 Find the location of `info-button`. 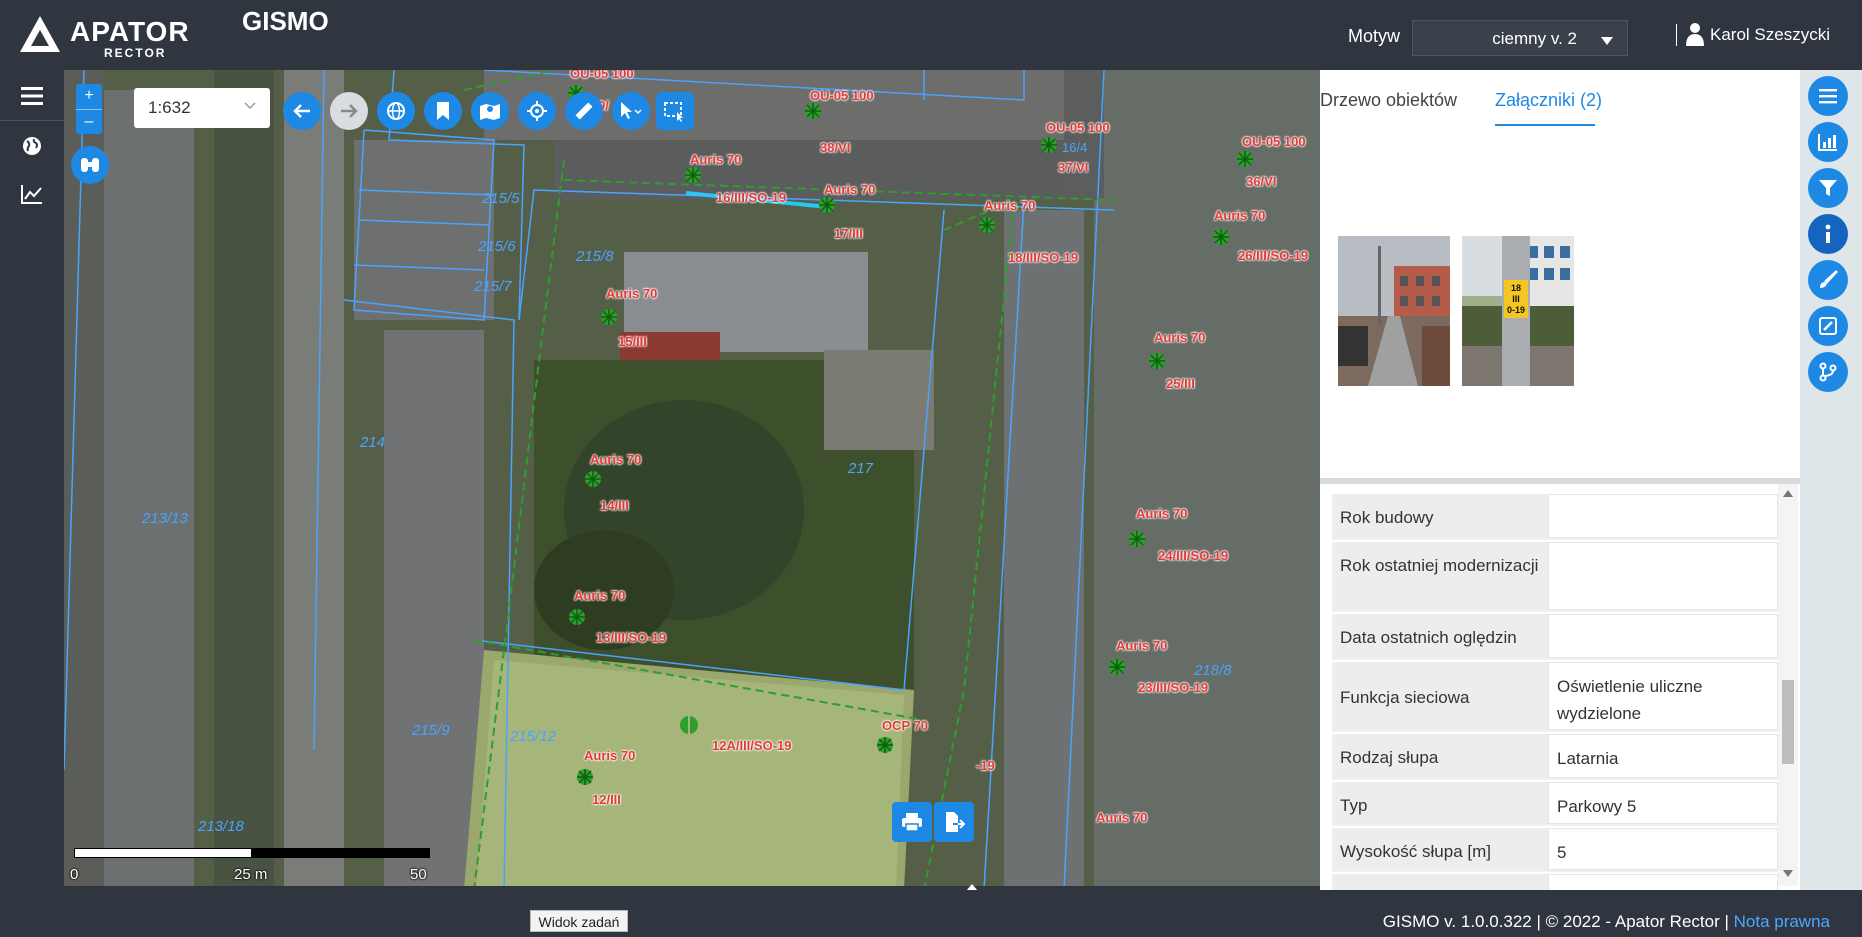

info-button is located at coordinates (1828, 234).